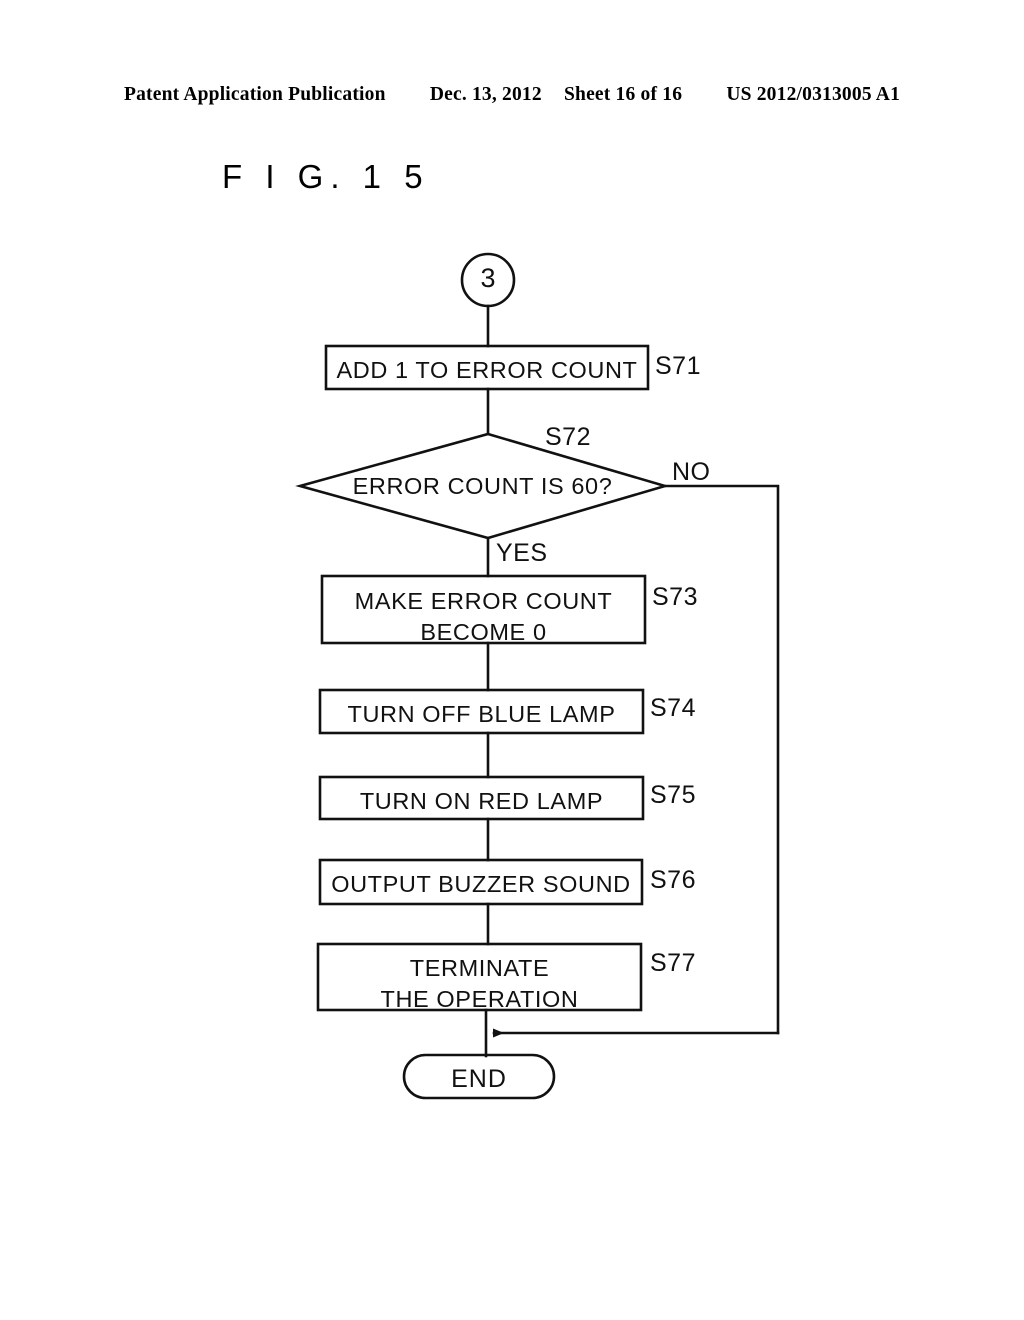 The width and height of the screenshot is (1024, 1320). Describe the element at coordinates (568, 437) in the screenshot. I see `s72-step-label: S72` at that location.